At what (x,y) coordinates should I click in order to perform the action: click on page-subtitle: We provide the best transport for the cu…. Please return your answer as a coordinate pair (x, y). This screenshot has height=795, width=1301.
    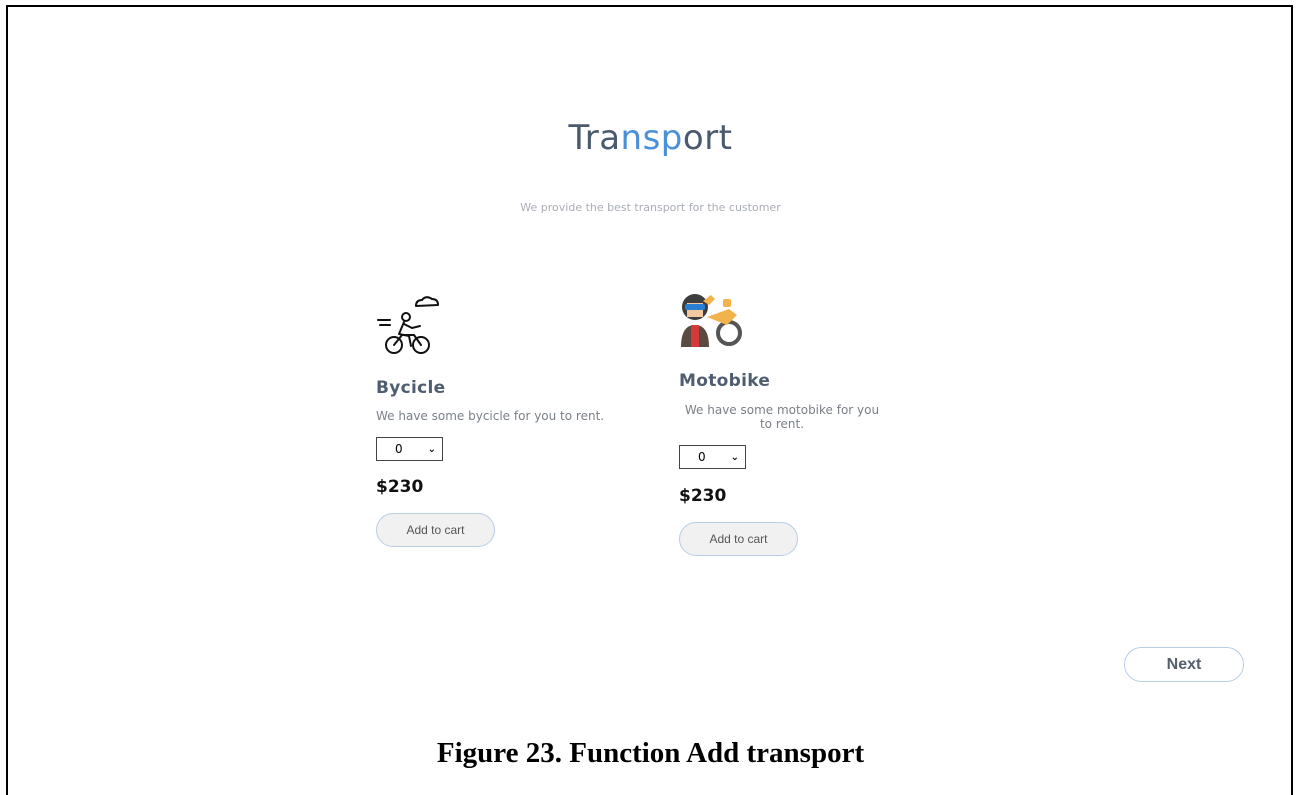
    Looking at the image, I should click on (650, 207).